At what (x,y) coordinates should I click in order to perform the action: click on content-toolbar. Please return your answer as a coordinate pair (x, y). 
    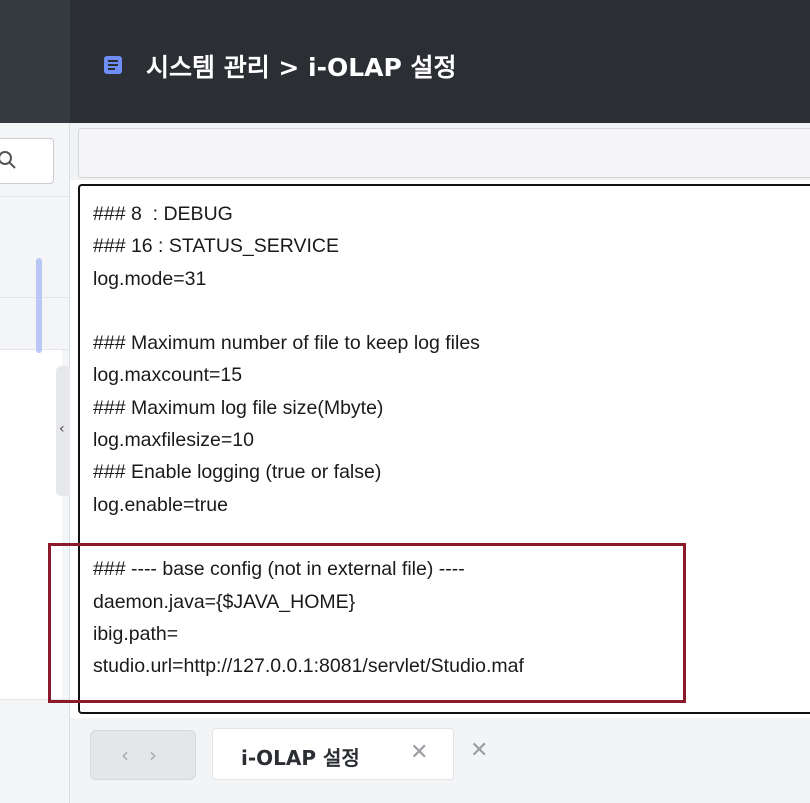
    Looking at the image, I should click on (444, 153).